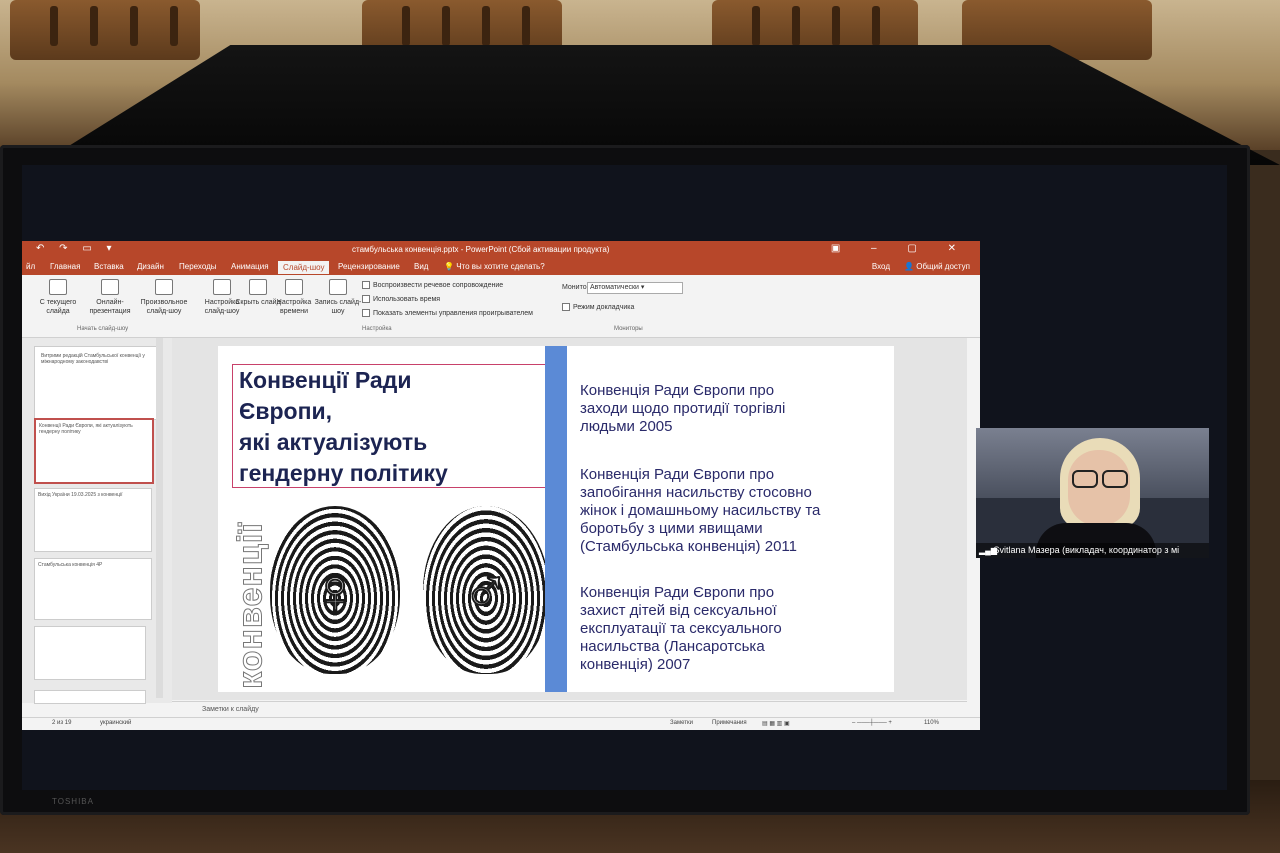 The height and width of the screenshot is (853, 1280). I want to click on setup-icon, so click(222, 287).